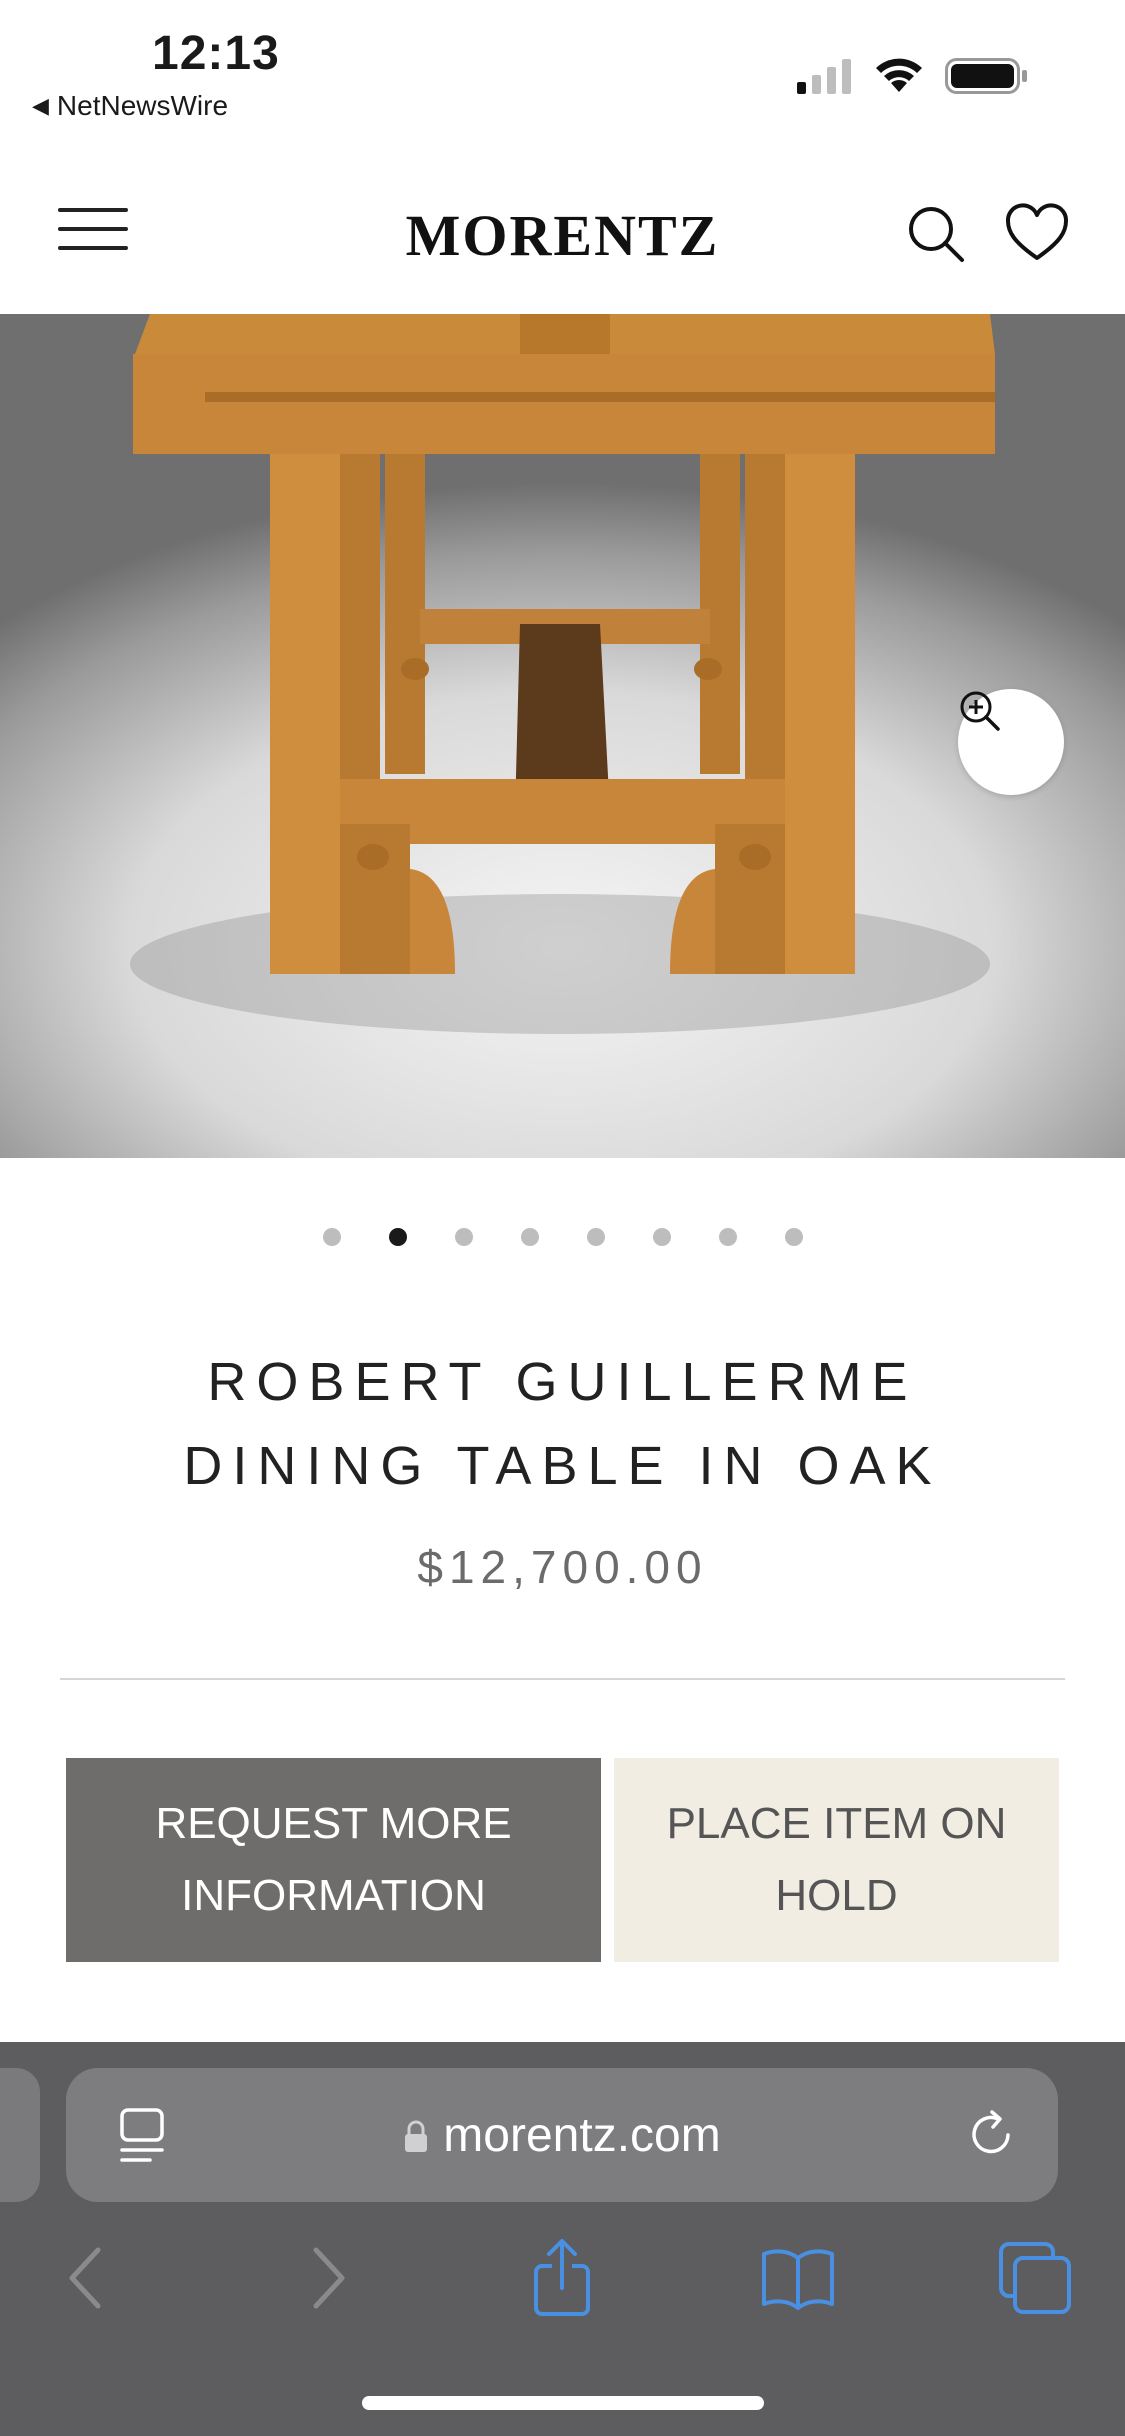 The width and height of the screenshot is (1125, 2436). Describe the element at coordinates (582, 2135) in the screenshot. I see `url-text: morentz.com` at that location.